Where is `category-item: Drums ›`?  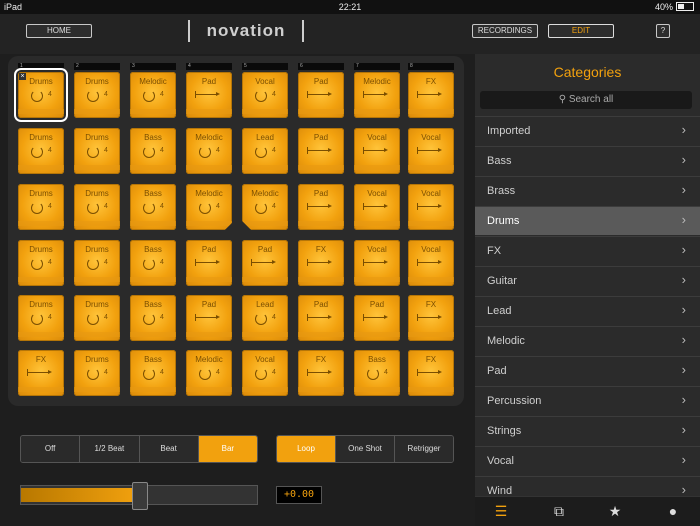
category-item: Drums › is located at coordinates (587, 220).